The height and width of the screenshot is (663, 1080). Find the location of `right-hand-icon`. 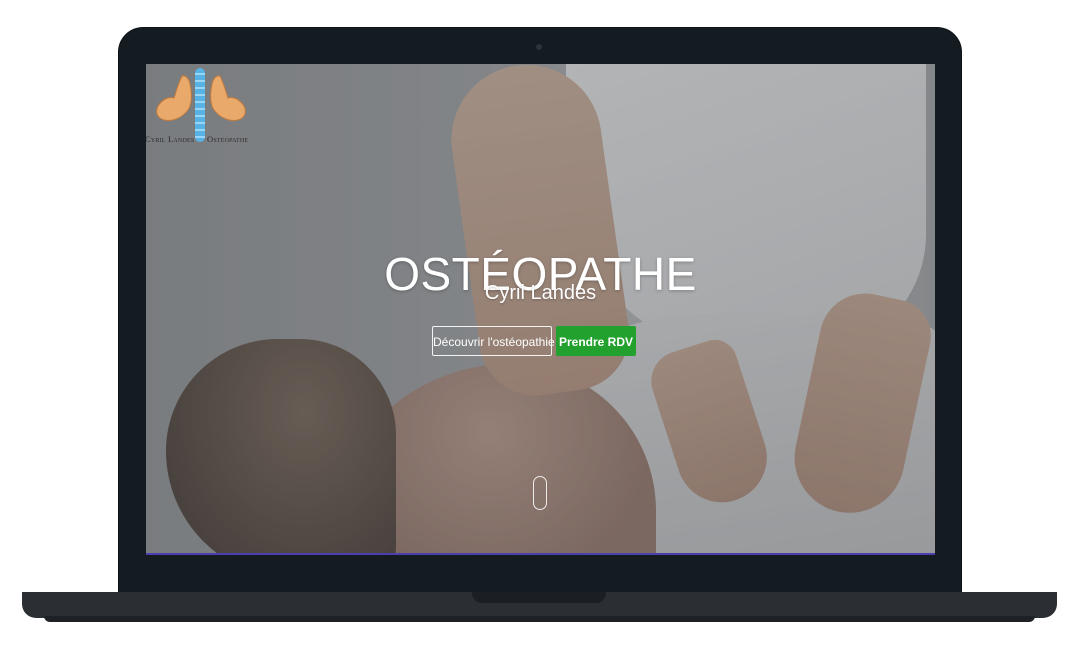

right-hand-icon is located at coordinates (228, 98).